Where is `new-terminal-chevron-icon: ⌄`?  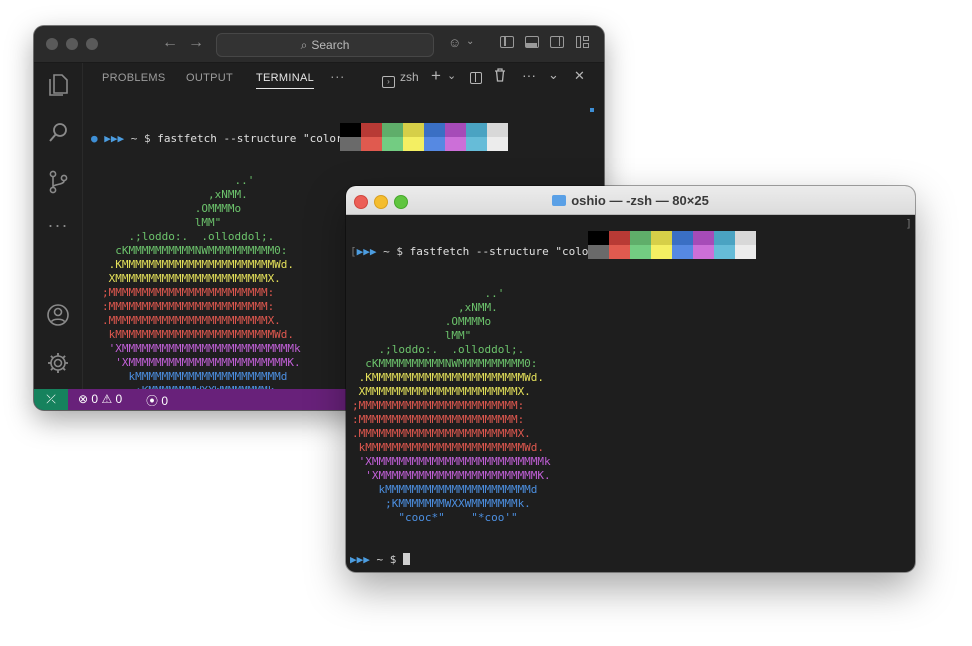
new-terminal-chevron-icon: ⌄ is located at coordinates (451, 75).